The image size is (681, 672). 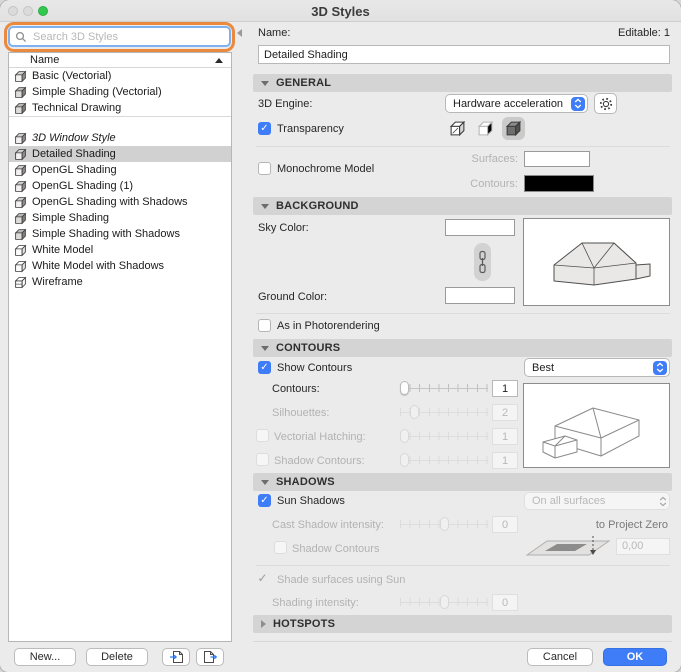 I want to click on list-item-label: Simple Shading, so click(x=71, y=218).